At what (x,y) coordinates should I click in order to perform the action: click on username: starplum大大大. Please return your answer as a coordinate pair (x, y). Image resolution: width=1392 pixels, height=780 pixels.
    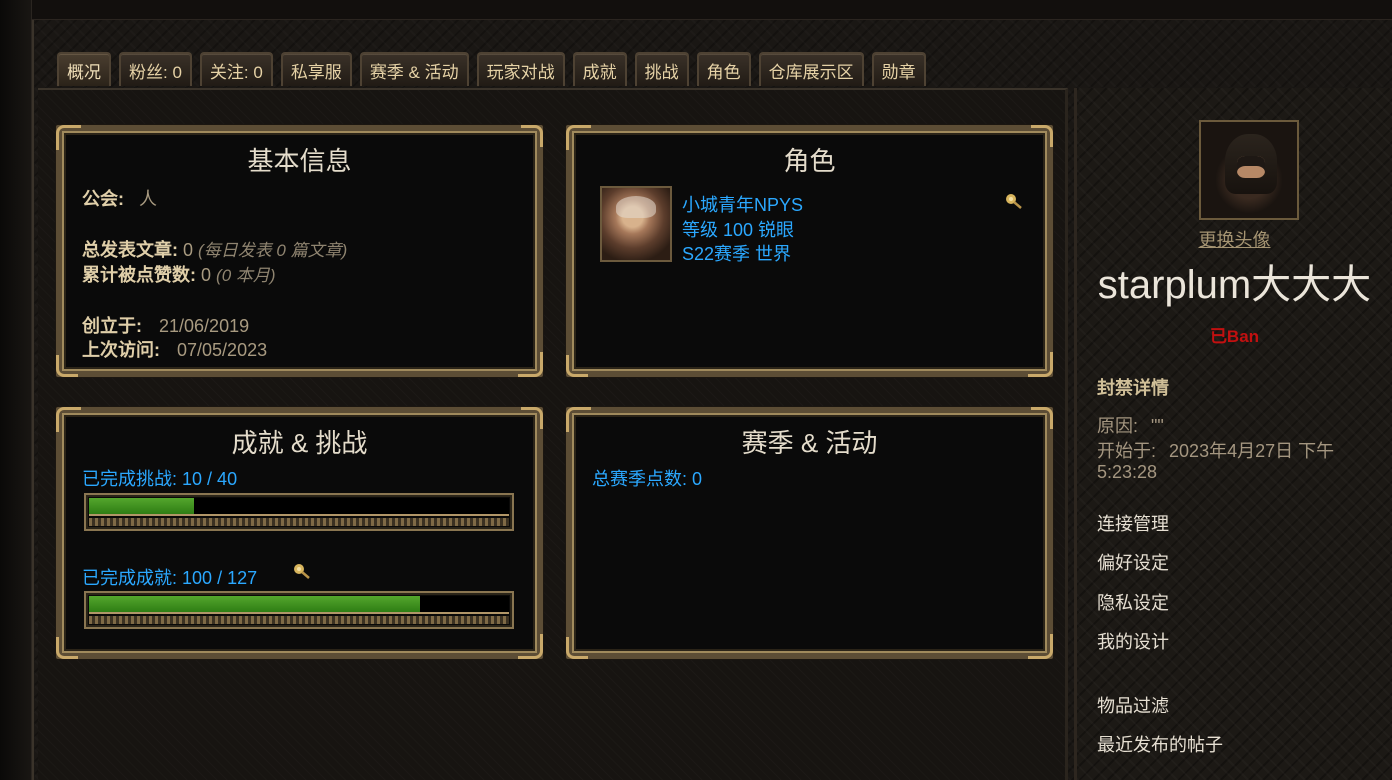
    Looking at the image, I should click on (1234, 285).